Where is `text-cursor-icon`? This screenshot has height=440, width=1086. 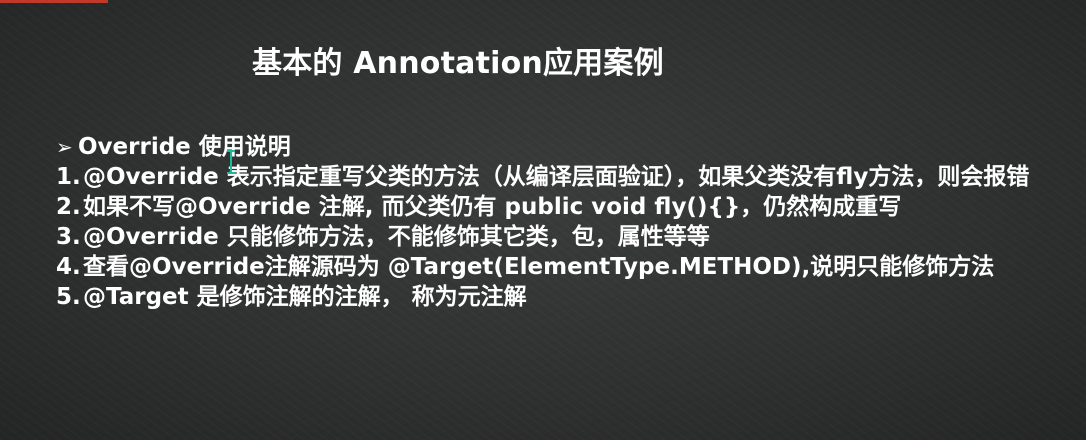
text-cursor-icon is located at coordinates (231, 162).